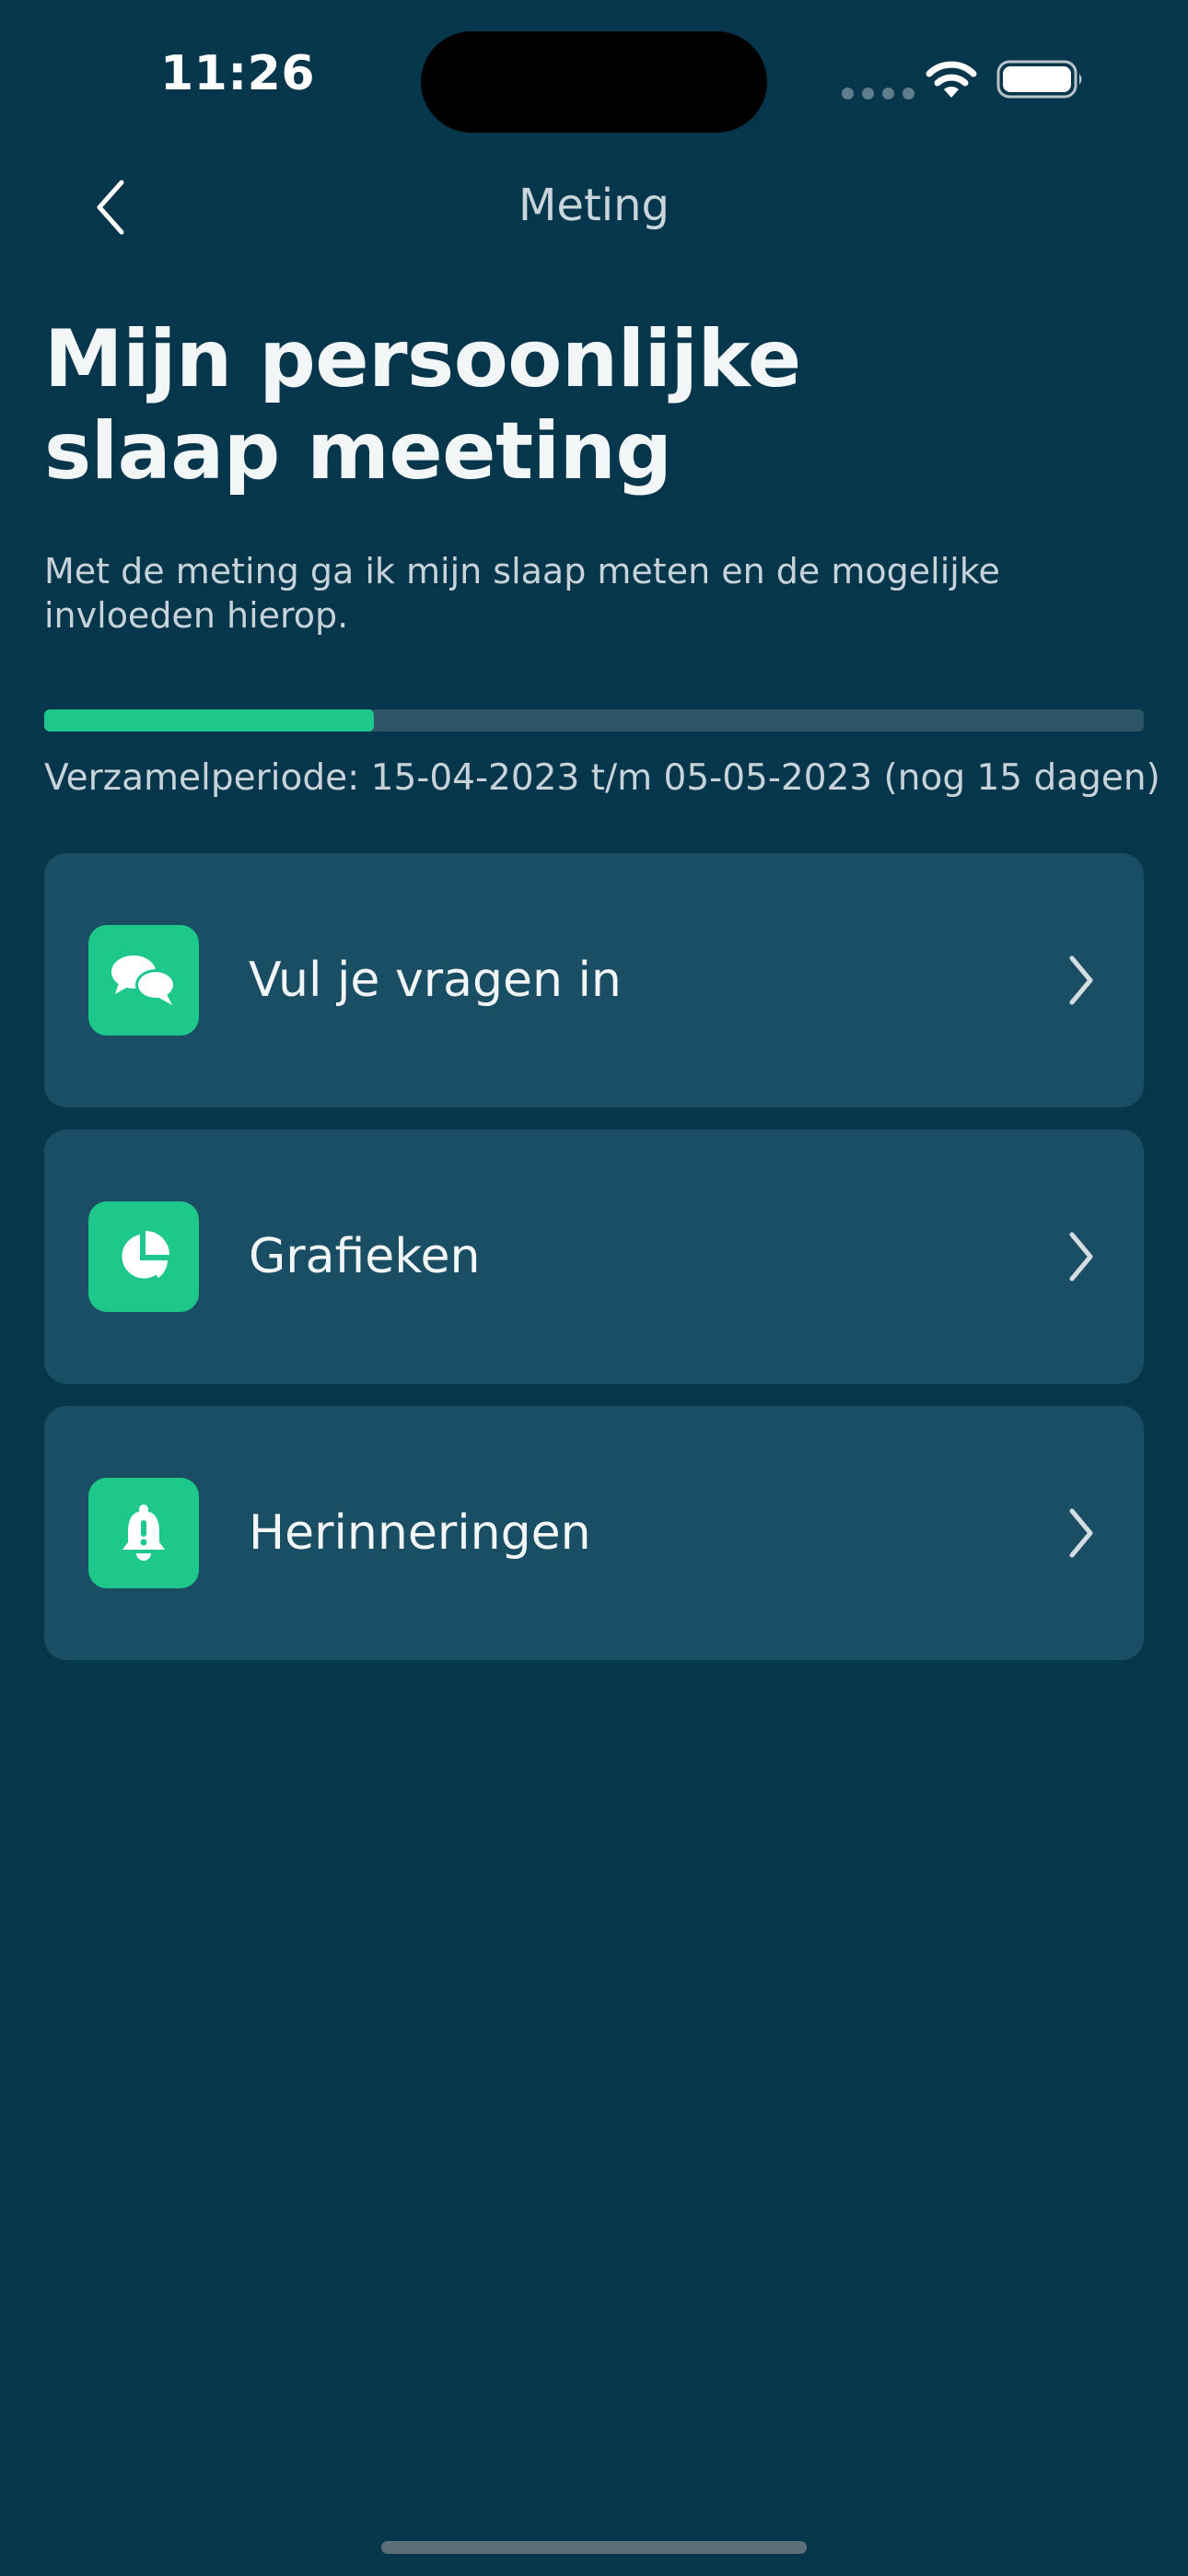  What do you see at coordinates (594, 82) in the screenshot?
I see `dynamic-island` at bounding box center [594, 82].